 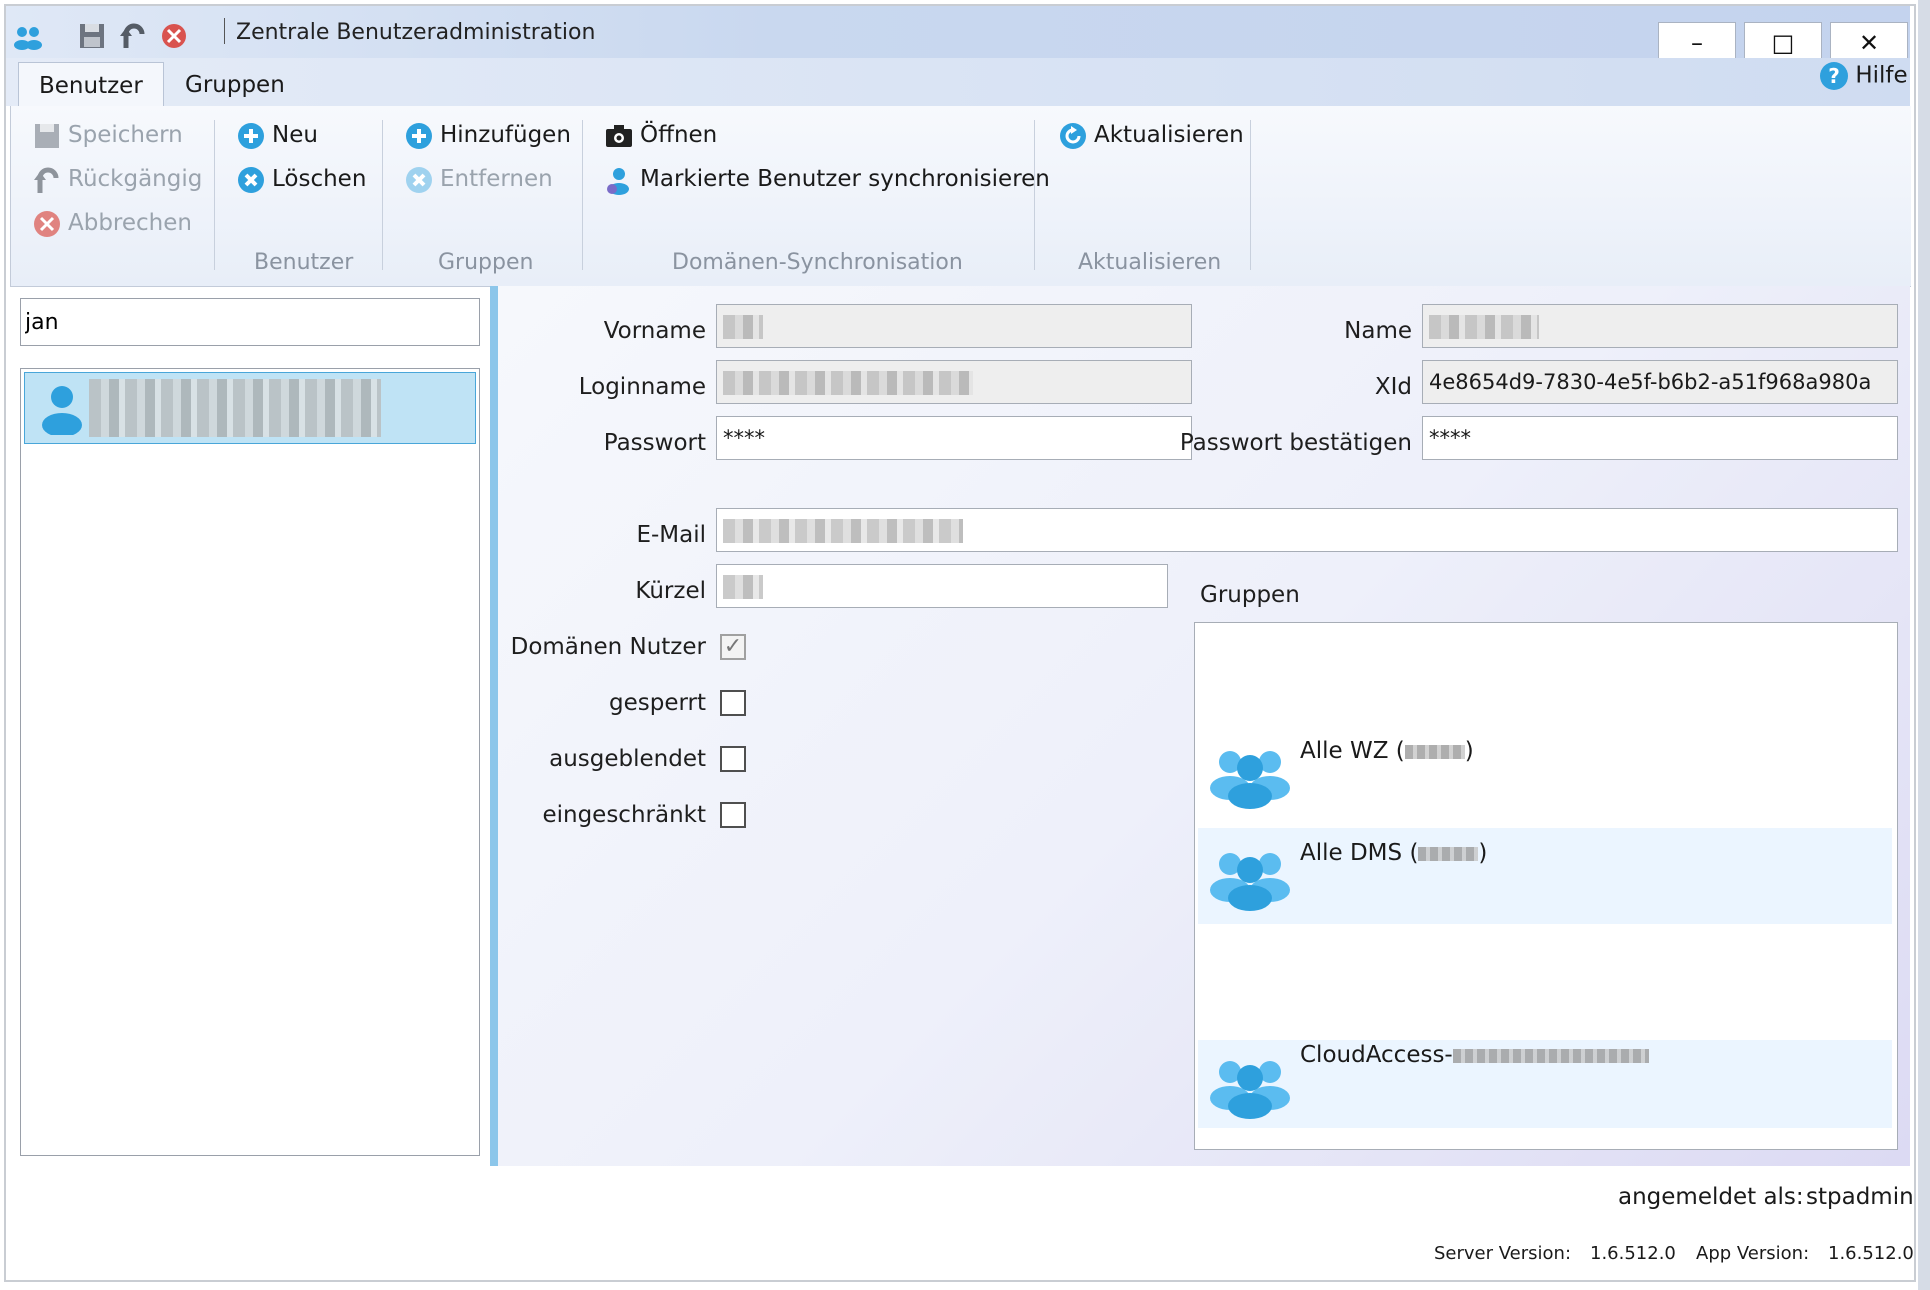 What do you see at coordinates (1352, 751) in the screenshot?
I see `group-name: Alle WZ (` at bounding box center [1352, 751].